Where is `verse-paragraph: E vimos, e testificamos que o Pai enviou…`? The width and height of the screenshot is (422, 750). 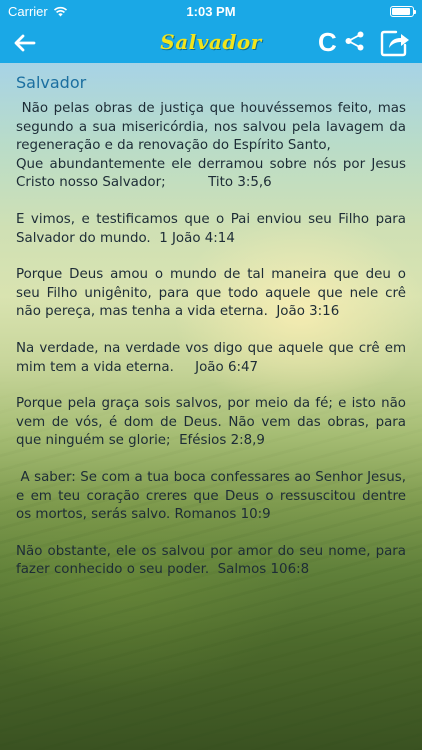
verse-paragraph: E vimos, e testificamos que o Pai enviou… is located at coordinates (213, 228).